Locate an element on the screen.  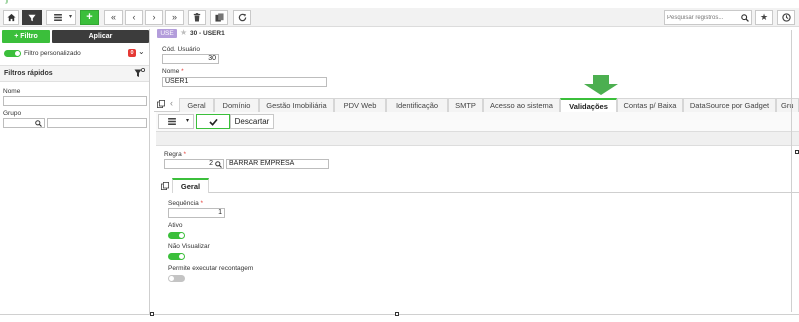
first-record-button: « is located at coordinates (113, 17).